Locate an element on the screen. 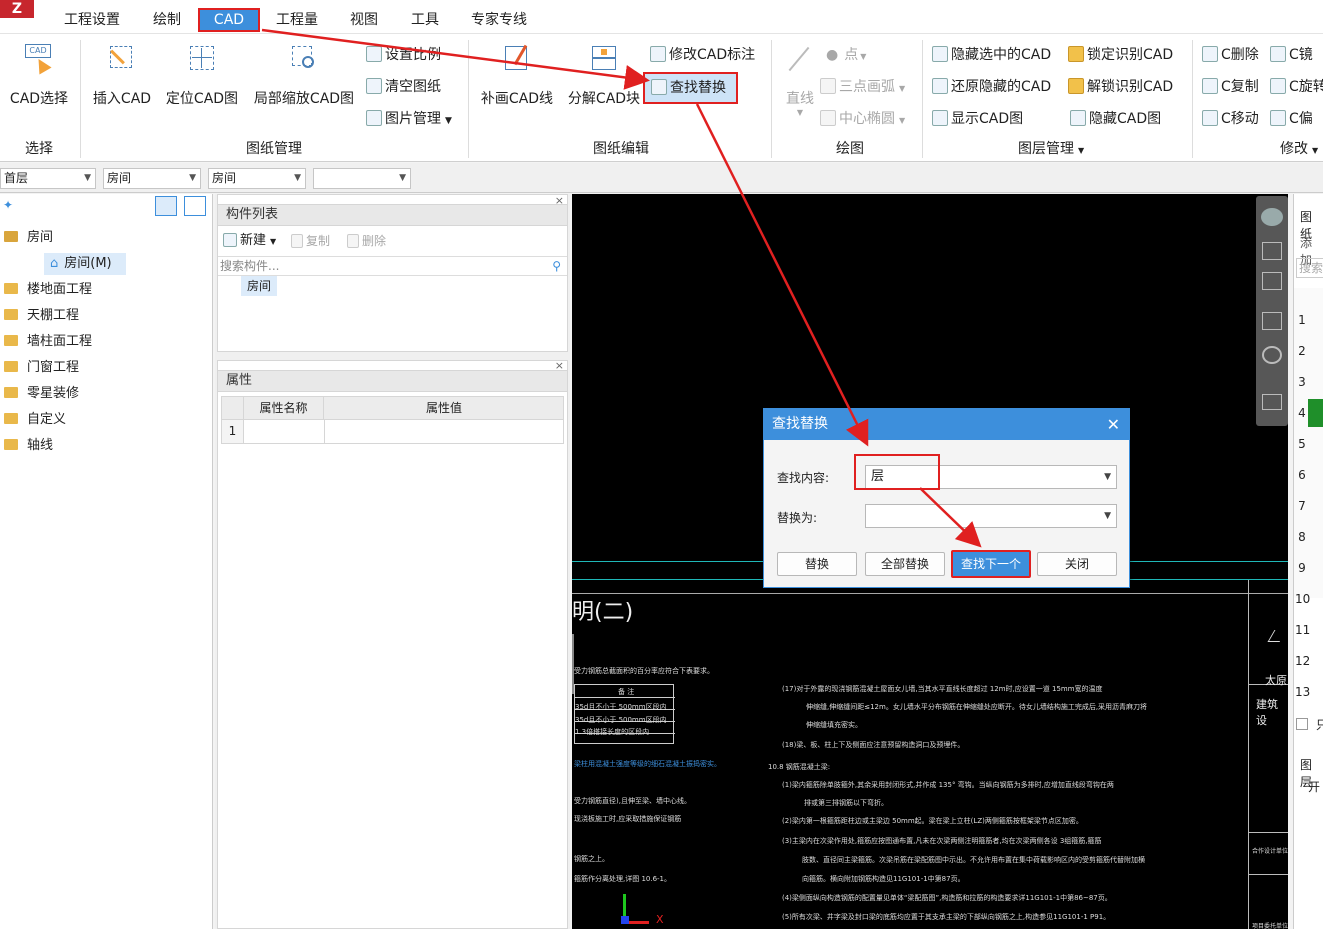 Image resolution: width=1323 pixels, height=929 pixels. drawing-search-input: 搜索 is located at coordinates (1309, 268).